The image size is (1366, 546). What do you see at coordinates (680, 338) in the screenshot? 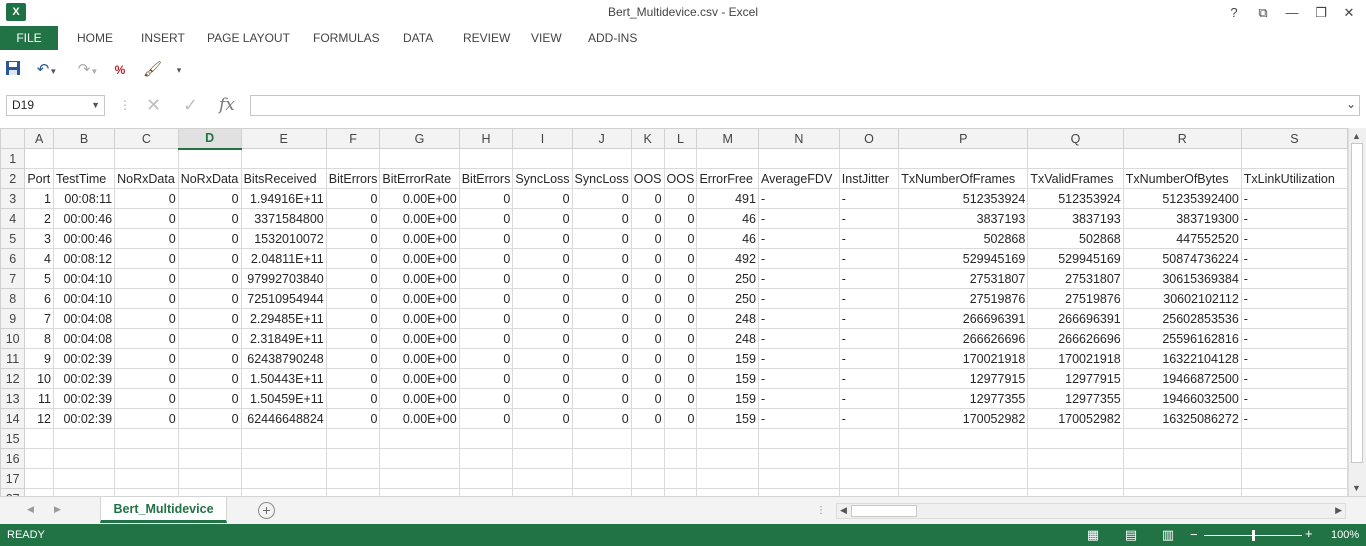
I see `cell-l10: 0` at bounding box center [680, 338].